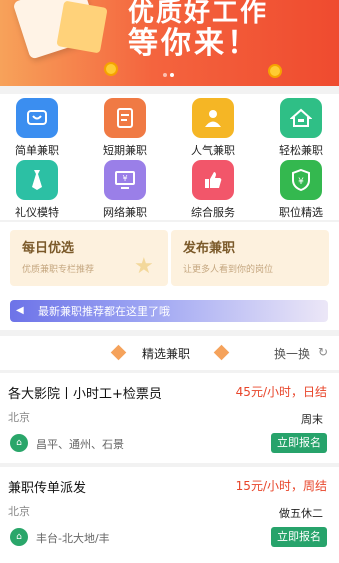 Image resolution: width=339 pixels, height=563 pixels. What do you see at coordinates (213, 118) in the screenshot?
I see `person-icon` at bounding box center [213, 118].